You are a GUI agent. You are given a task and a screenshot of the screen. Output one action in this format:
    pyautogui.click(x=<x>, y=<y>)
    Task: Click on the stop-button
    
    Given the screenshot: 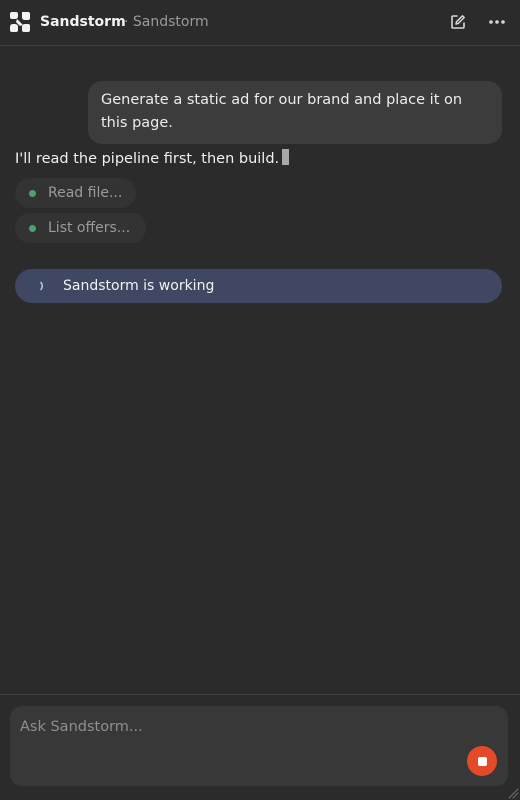 What is the action you would take?
    pyautogui.click(x=482, y=761)
    